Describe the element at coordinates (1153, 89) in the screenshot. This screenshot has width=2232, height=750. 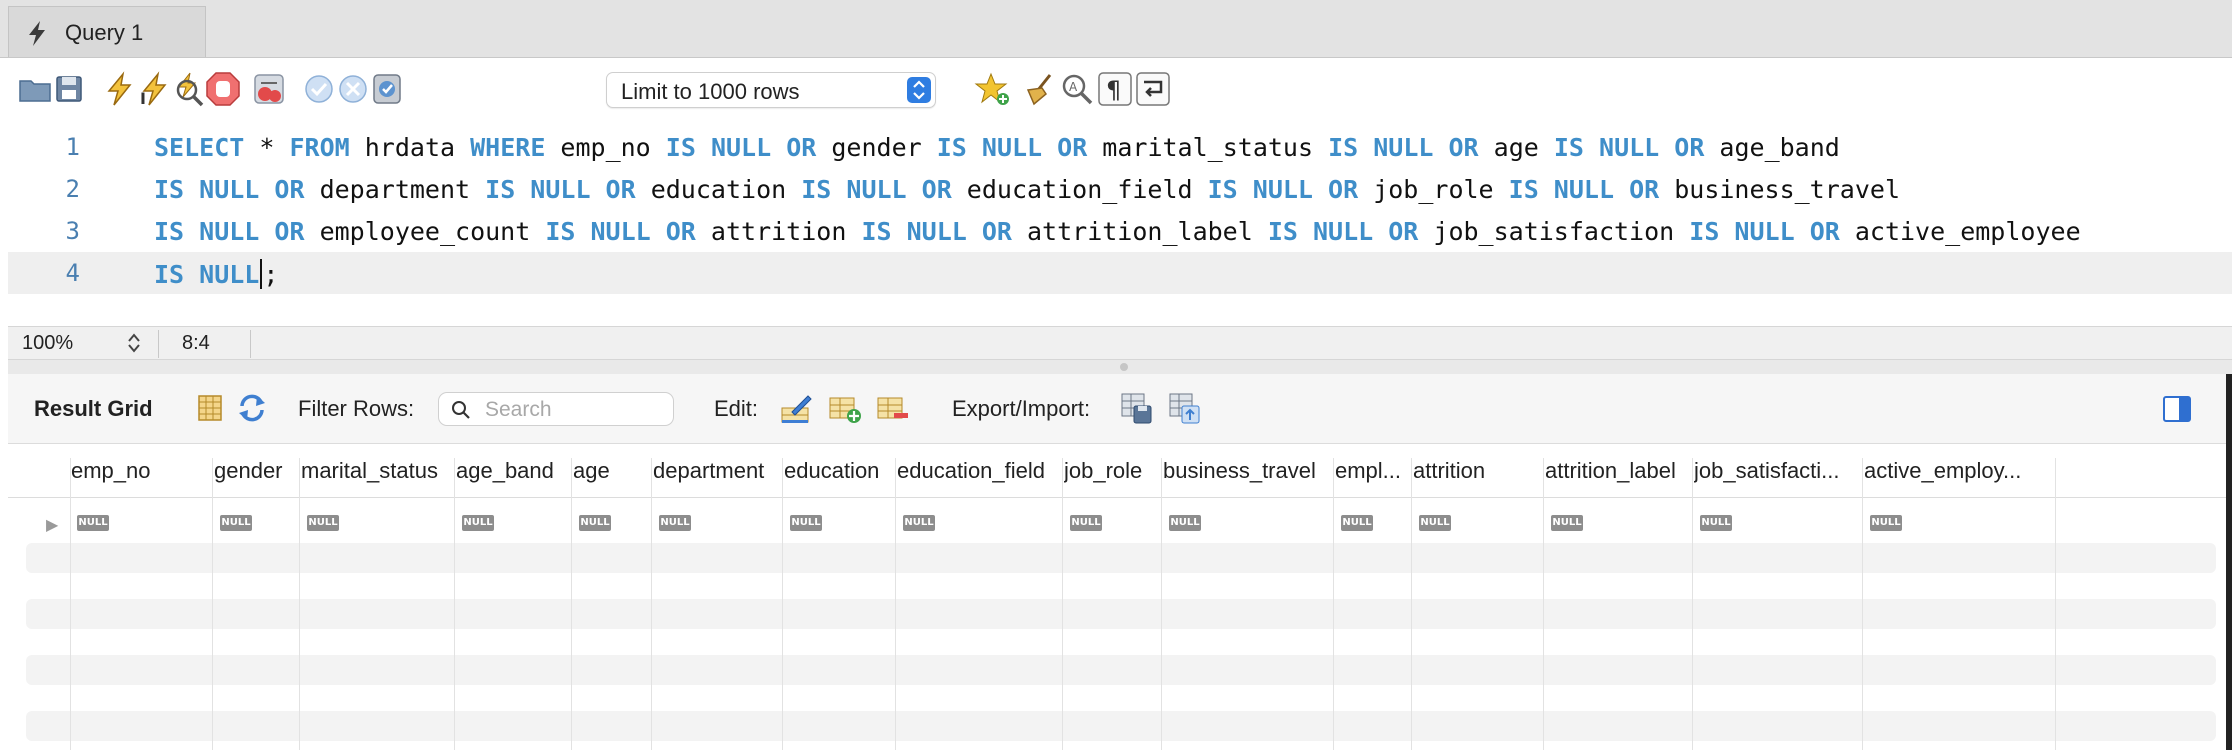
I see `word-wrap-icon` at that location.